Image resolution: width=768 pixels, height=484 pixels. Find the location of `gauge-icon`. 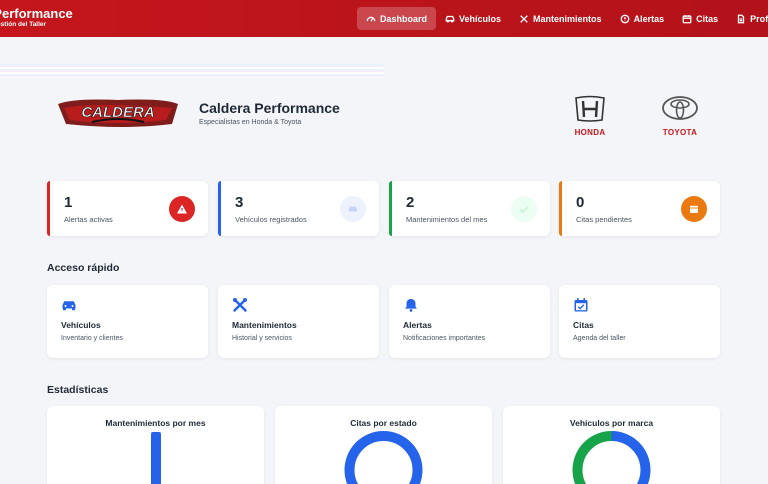

gauge-icon is located at coordinates (371, 18).